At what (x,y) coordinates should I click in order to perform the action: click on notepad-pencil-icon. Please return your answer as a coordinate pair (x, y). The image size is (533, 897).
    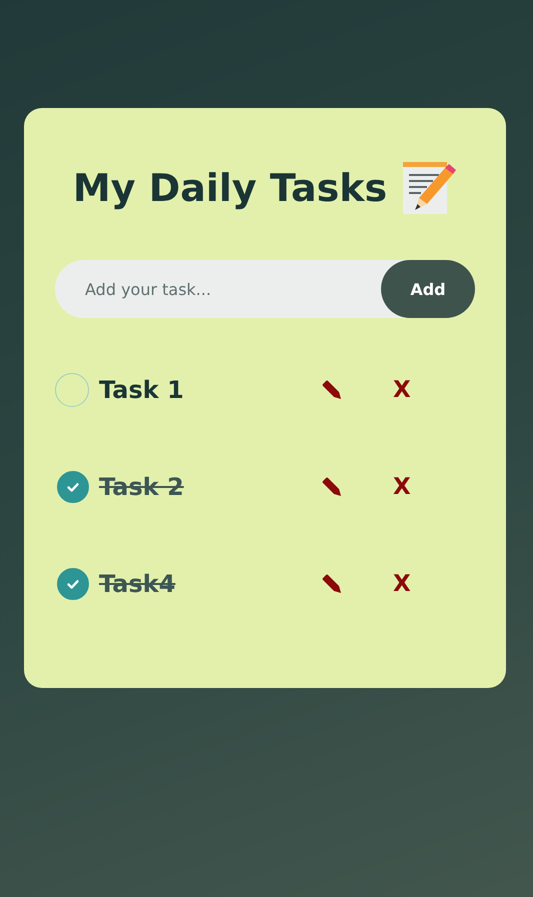
    Looking at the image, I should click on (429, 188).